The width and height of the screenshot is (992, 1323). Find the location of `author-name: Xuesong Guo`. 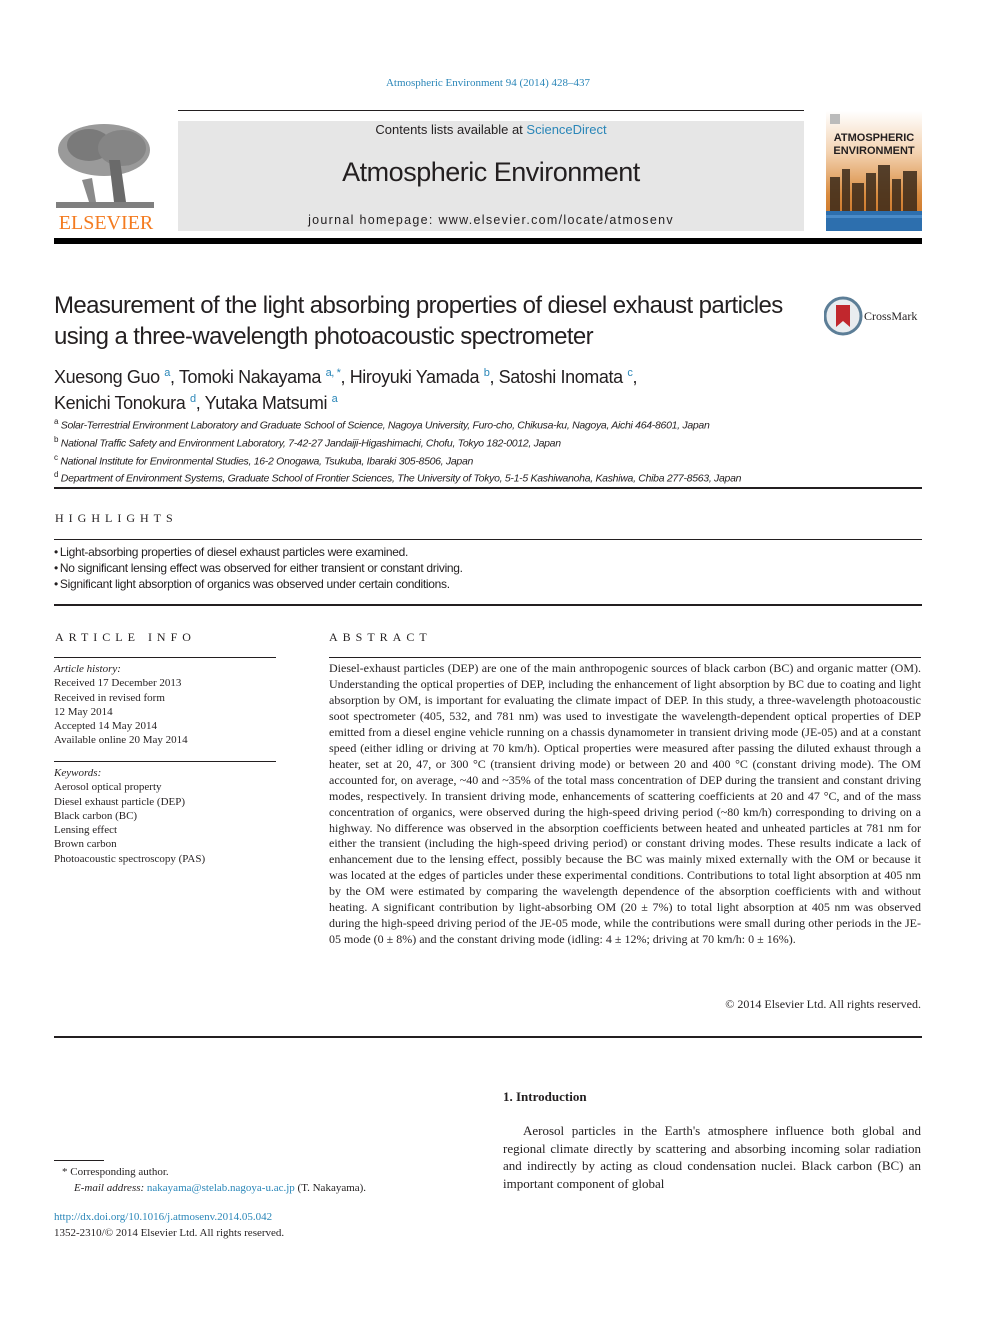

author-name: Xuesong Guo is located at coordinates (107, 377).